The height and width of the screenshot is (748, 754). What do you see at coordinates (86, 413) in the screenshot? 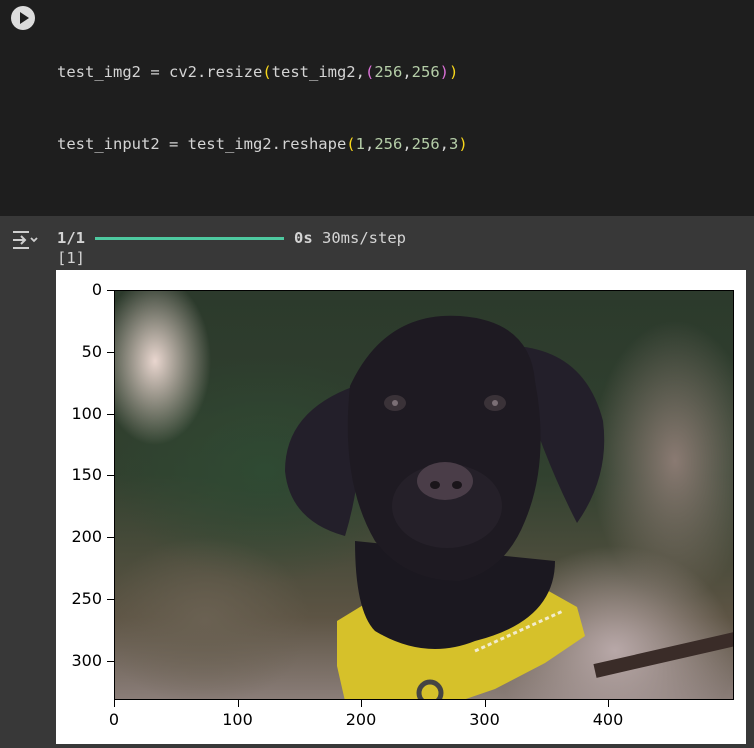
I see `y-tick-label: 100` at bounding box center [86, 413].